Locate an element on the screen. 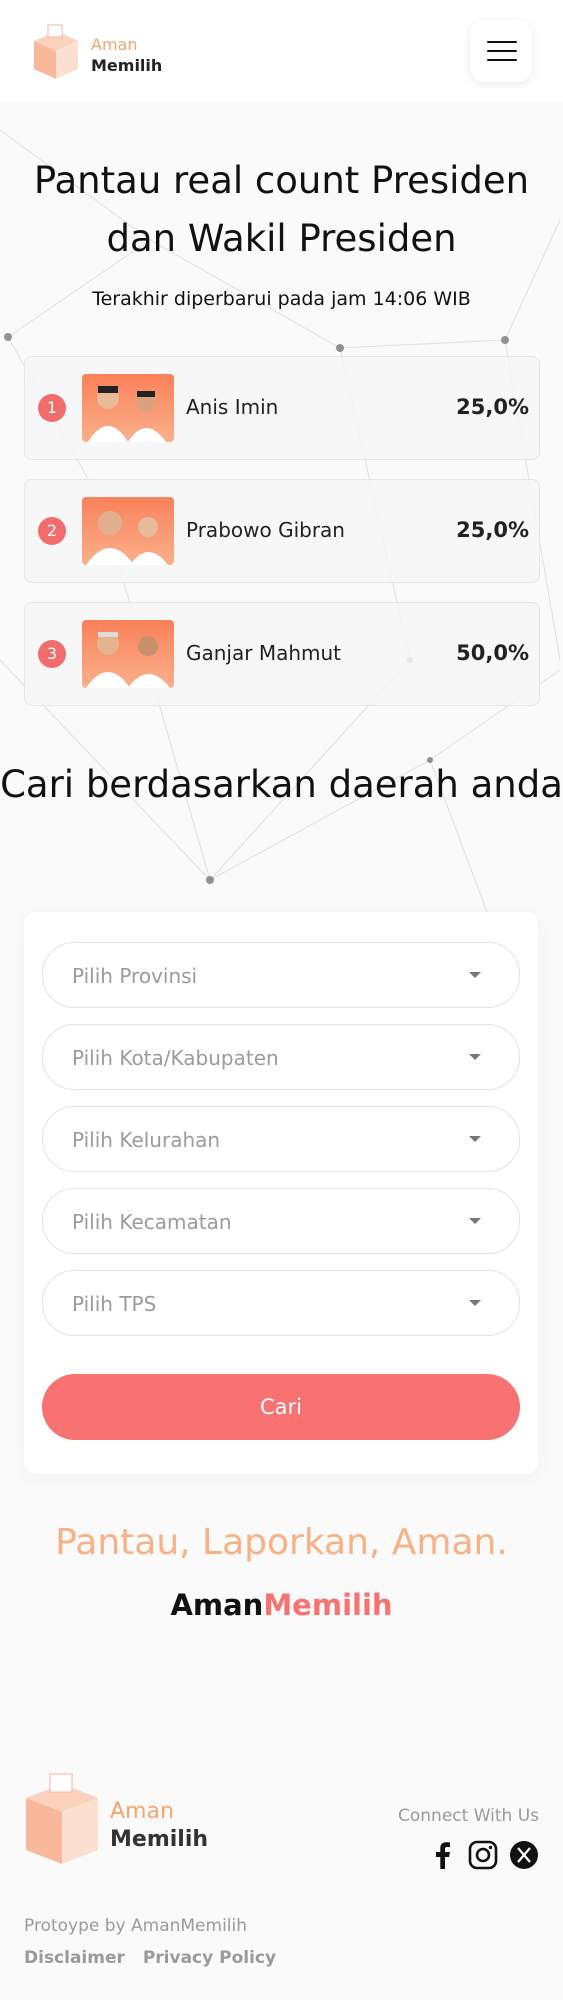 The width and height of the screenshot is (563, 2000). logo-aman: Aman is located at coordinates (114, 44).